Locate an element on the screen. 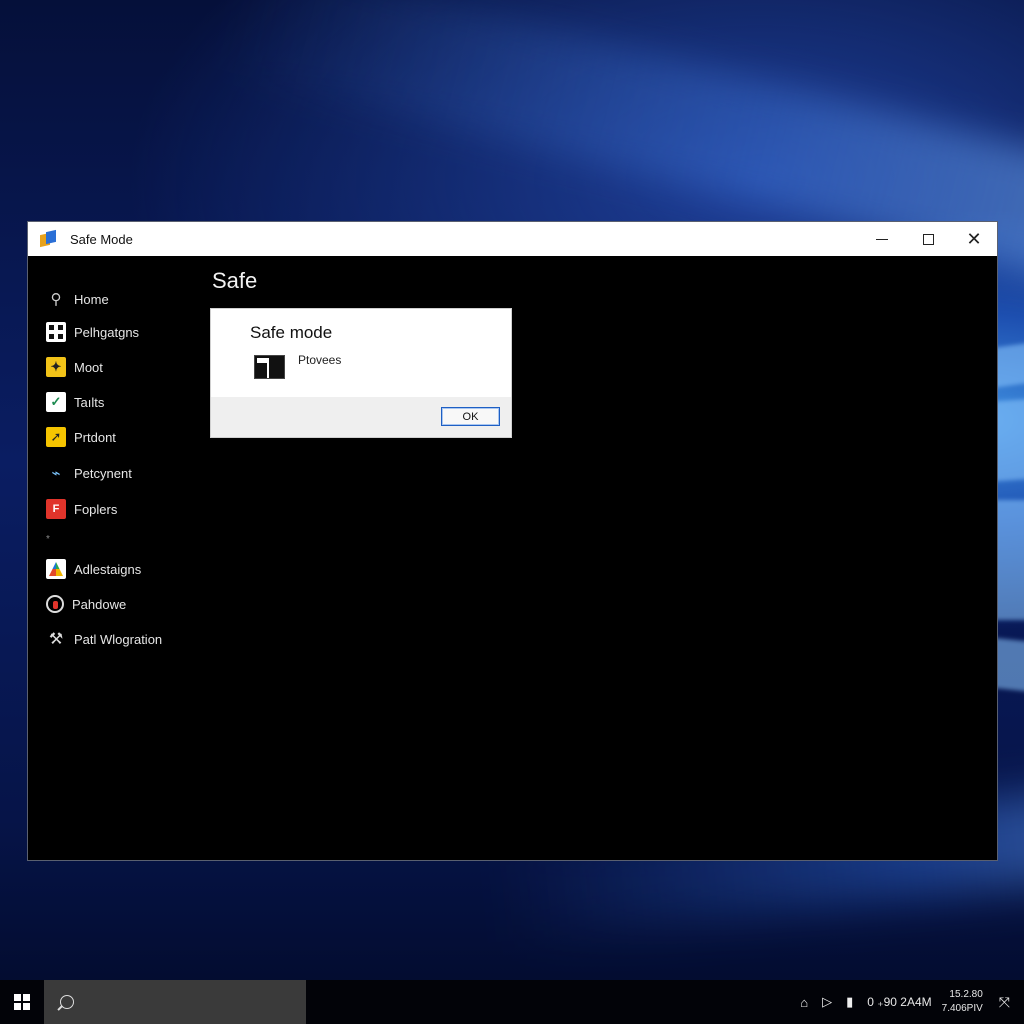  sidebar-item-1: Pelhgatgns is located at coordinates (92, 332).